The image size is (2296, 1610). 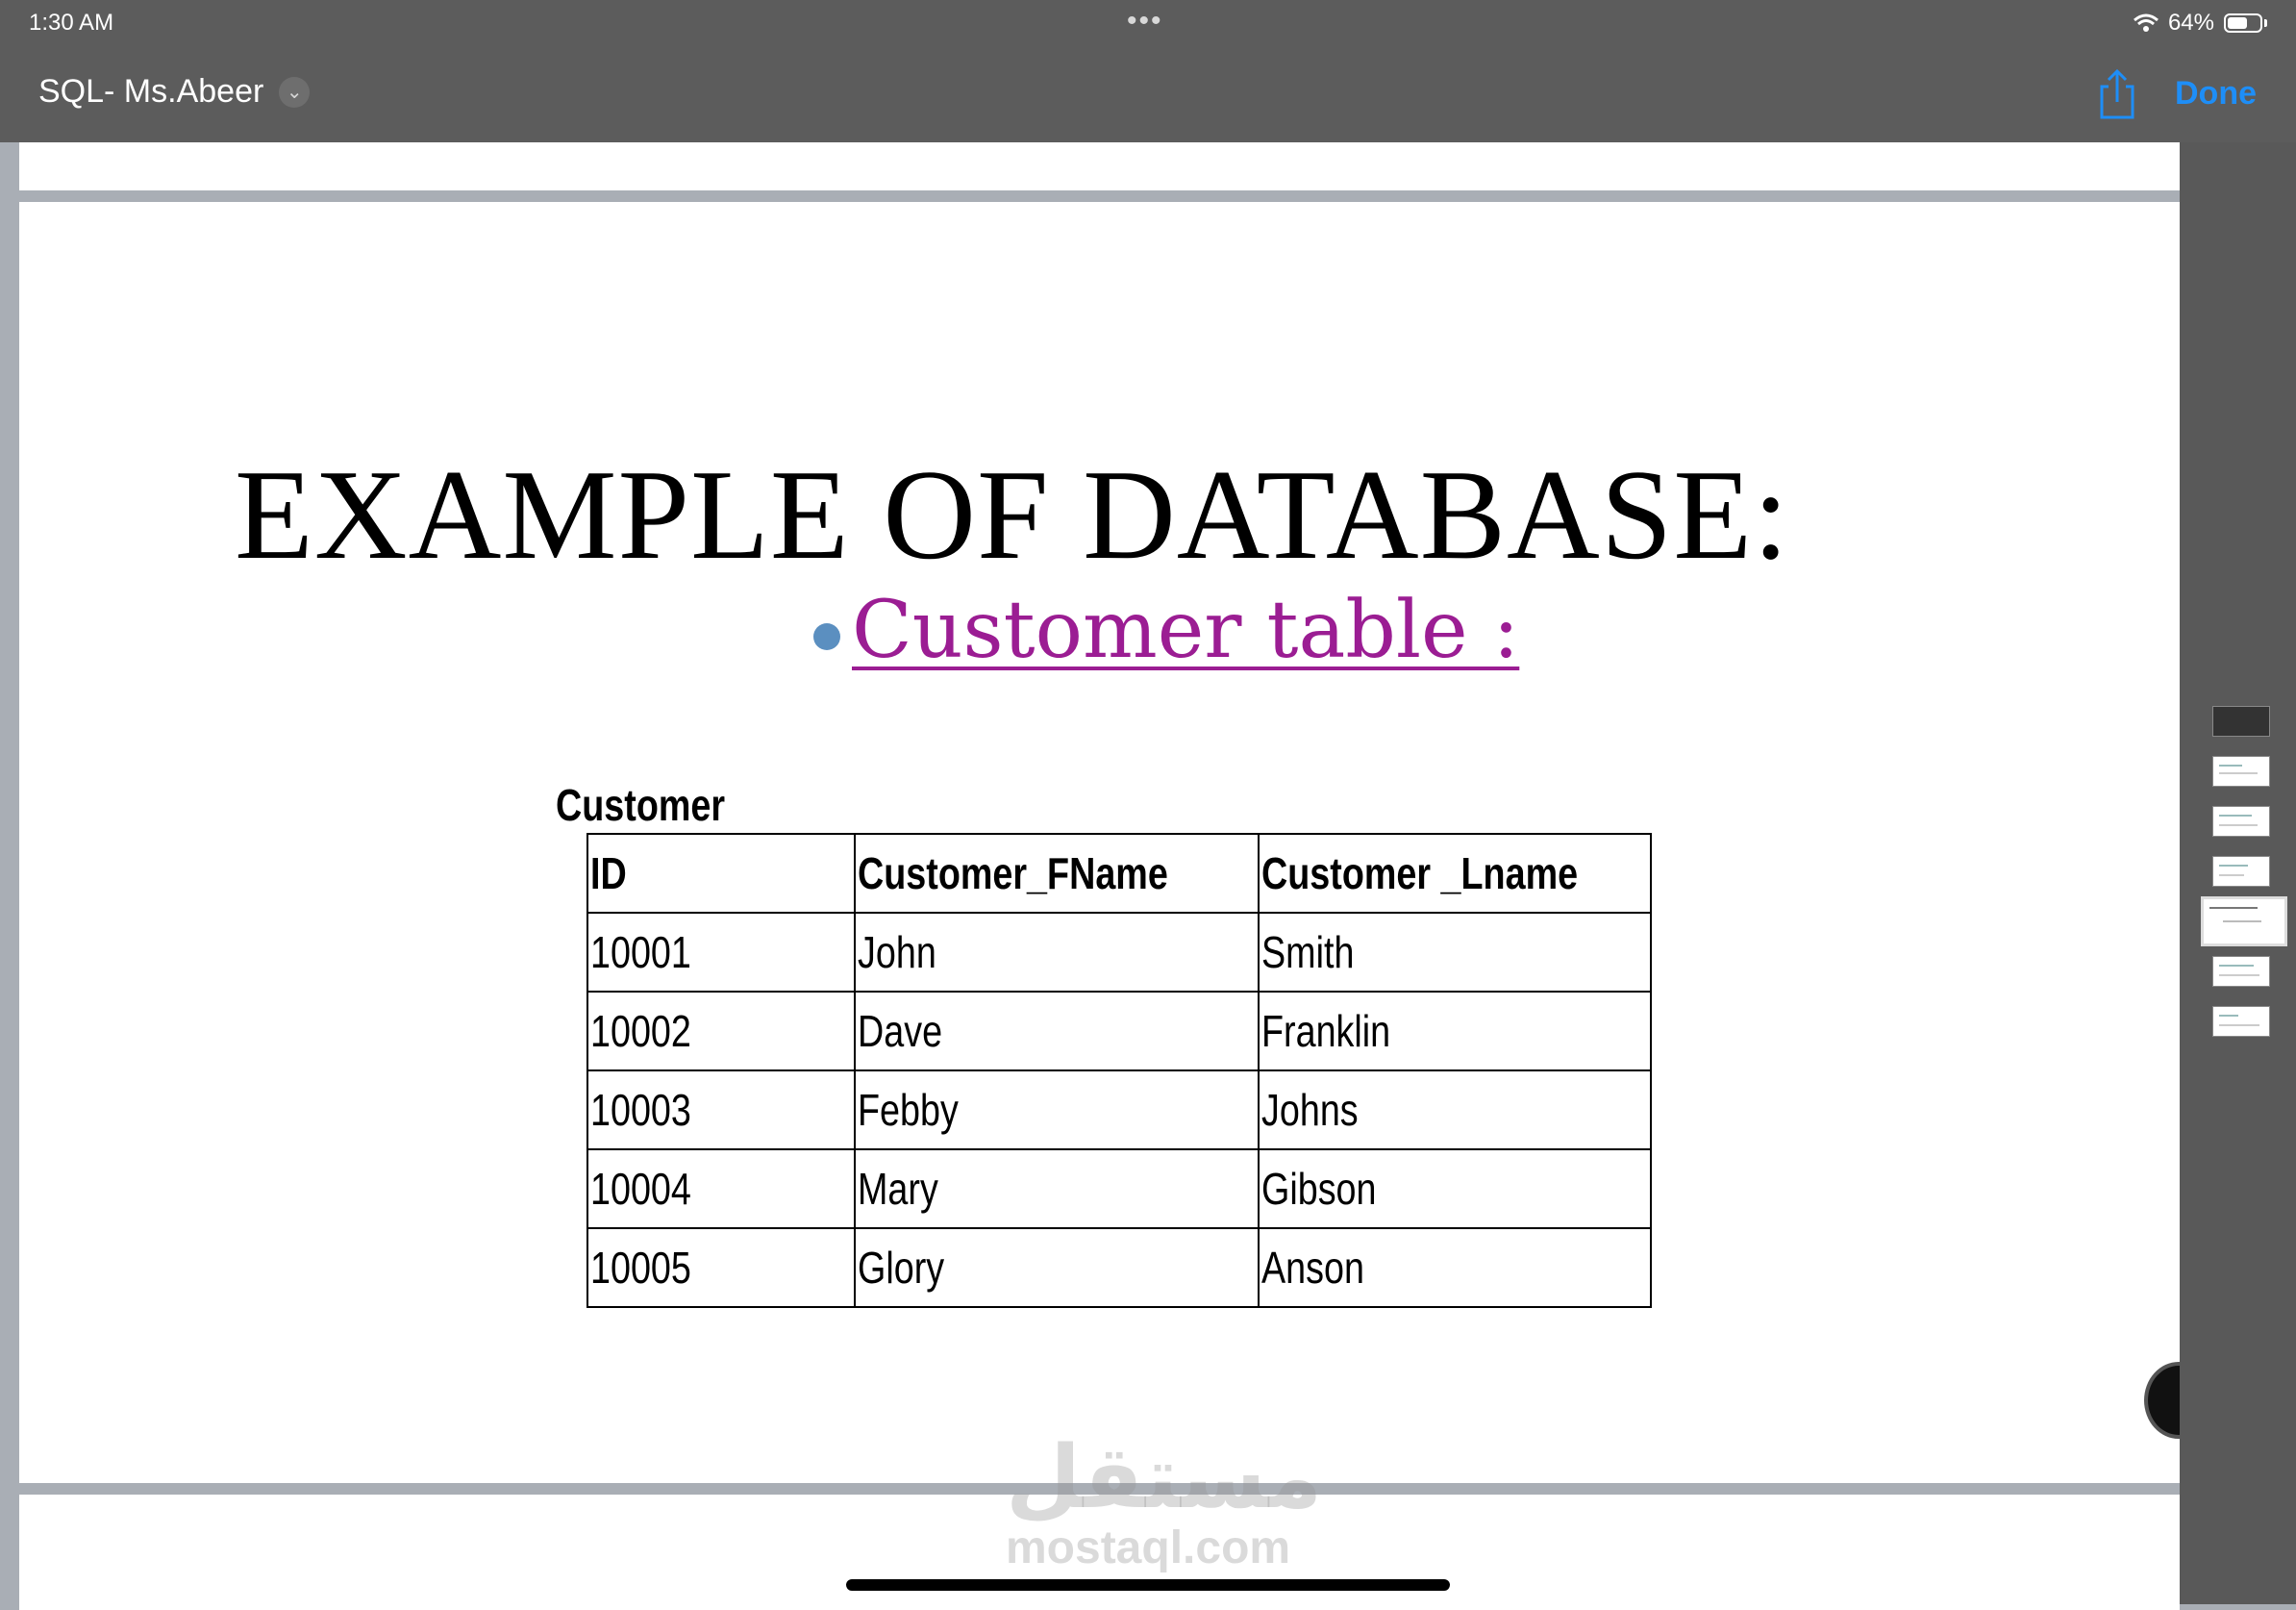 I want to click on table-cell: Glory, so click(x=1057, y=1267).